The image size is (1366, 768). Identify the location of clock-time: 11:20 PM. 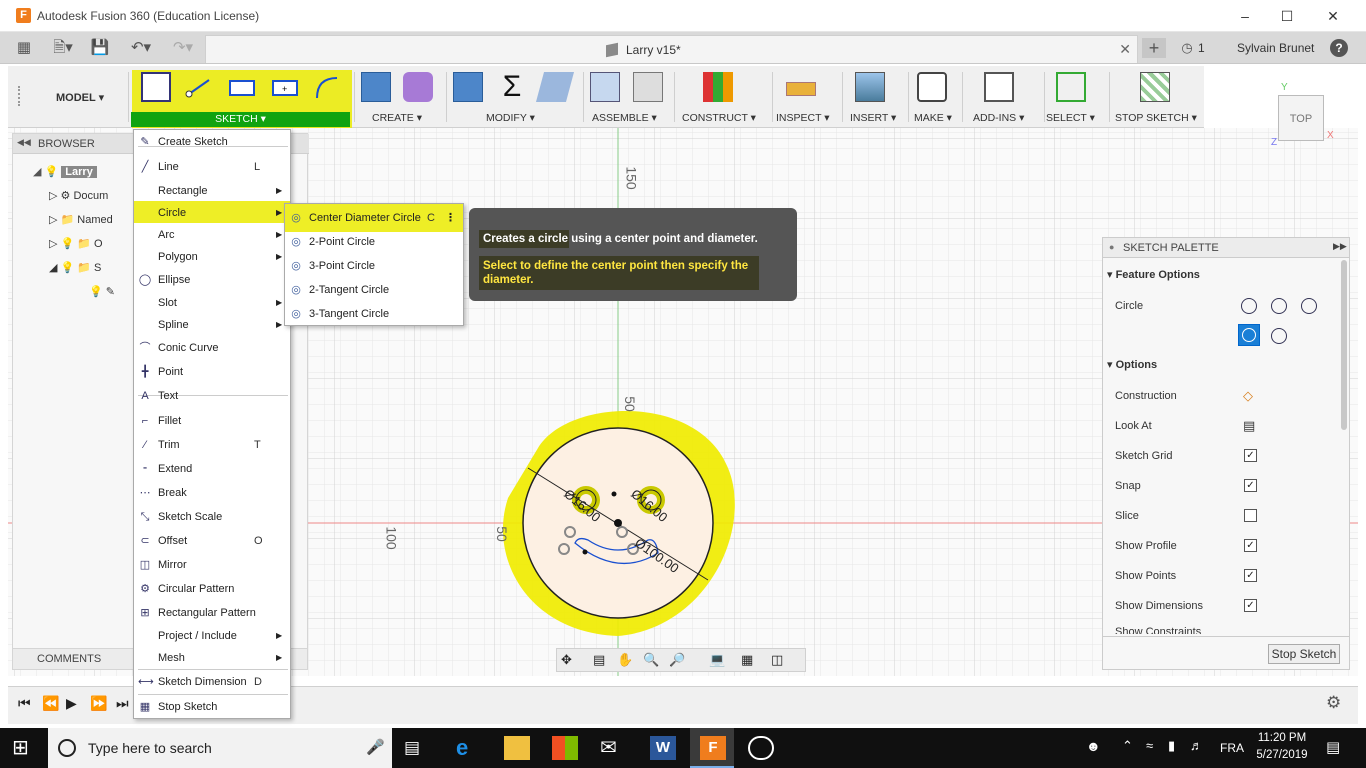
(1282, 738).